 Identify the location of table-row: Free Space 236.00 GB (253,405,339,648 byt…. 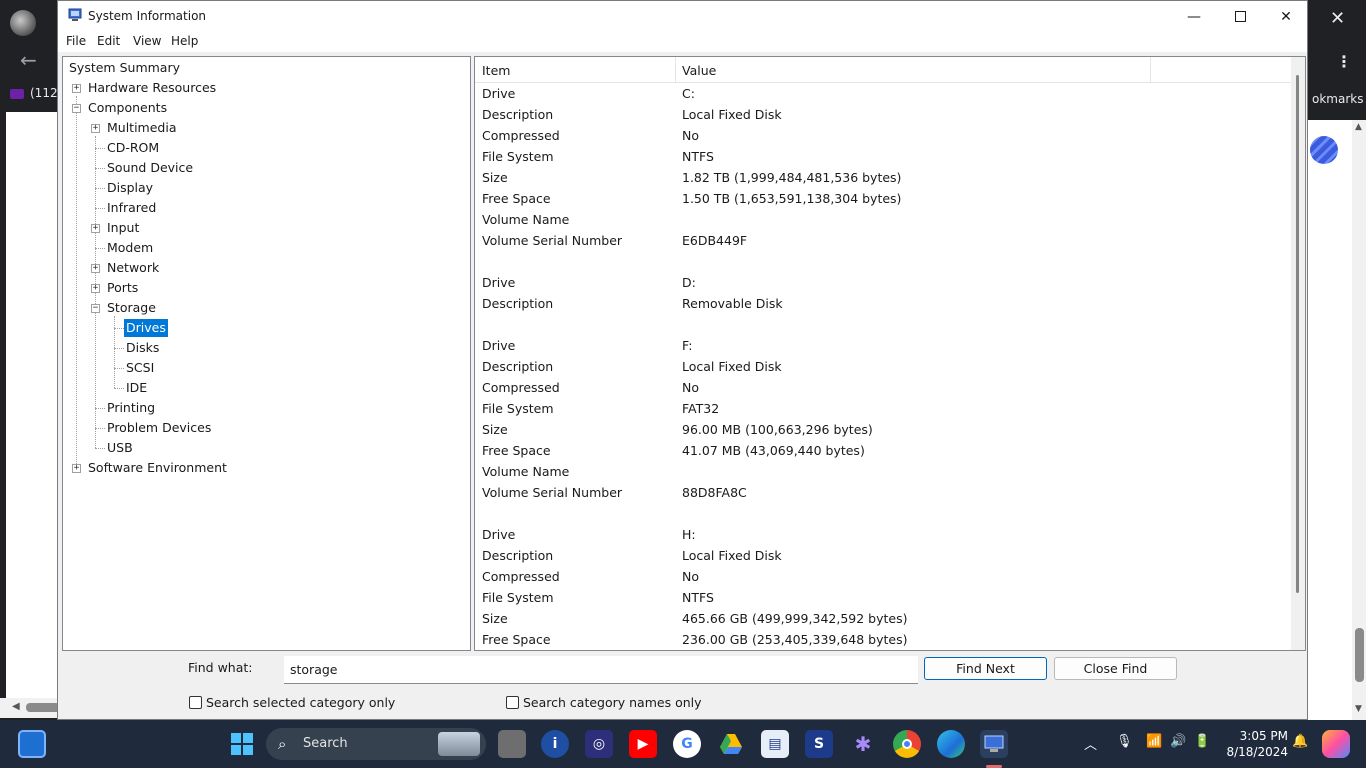
(885, 639).